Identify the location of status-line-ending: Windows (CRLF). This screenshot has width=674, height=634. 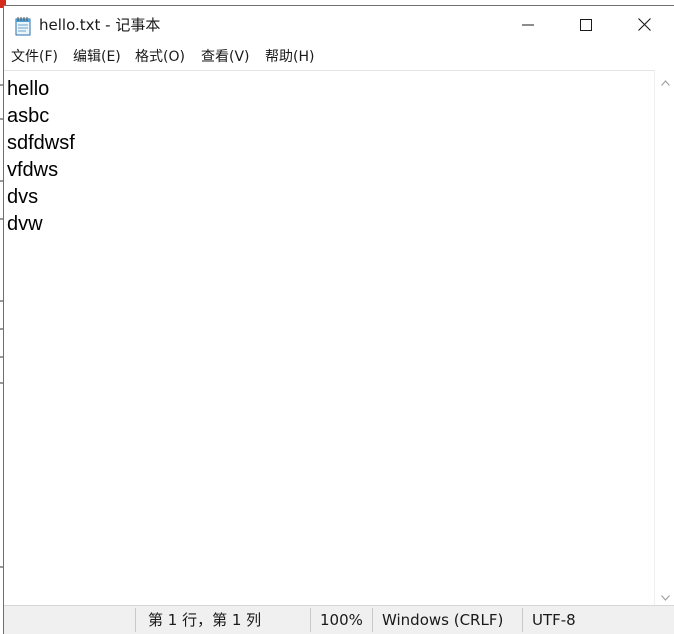
(443, 620).